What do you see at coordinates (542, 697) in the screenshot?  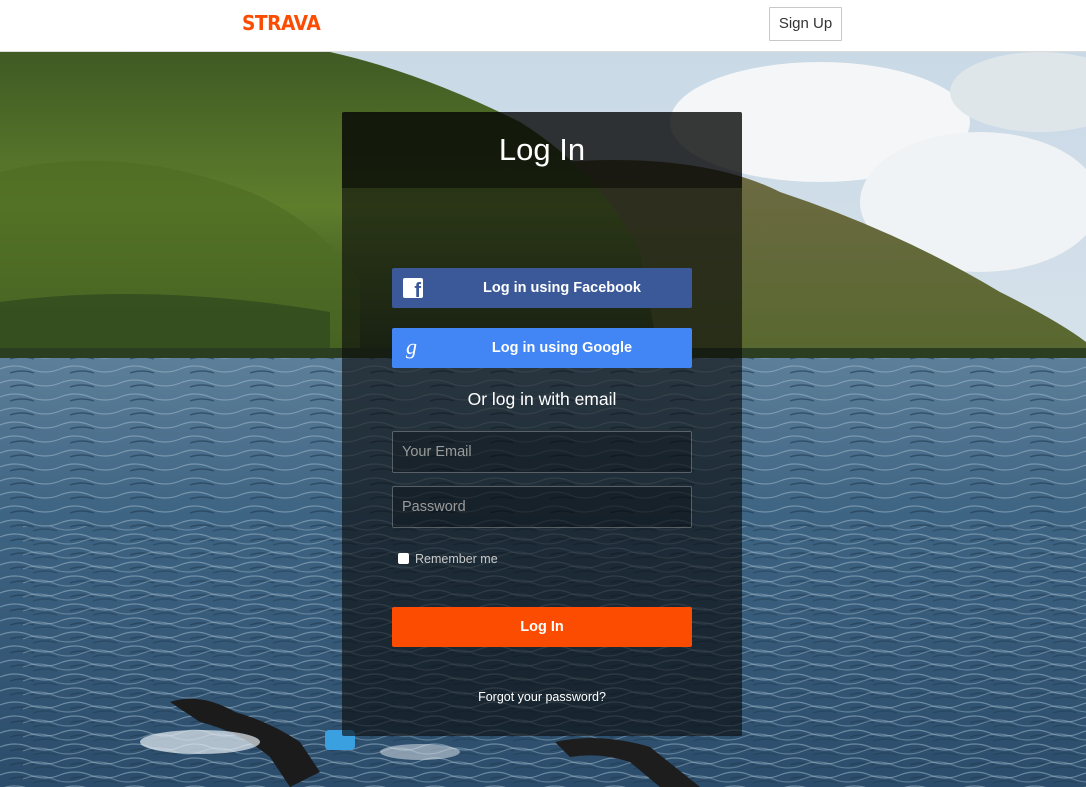 I see `forgot-password-link: Forgot your password?` at bounding box center [542, 697].